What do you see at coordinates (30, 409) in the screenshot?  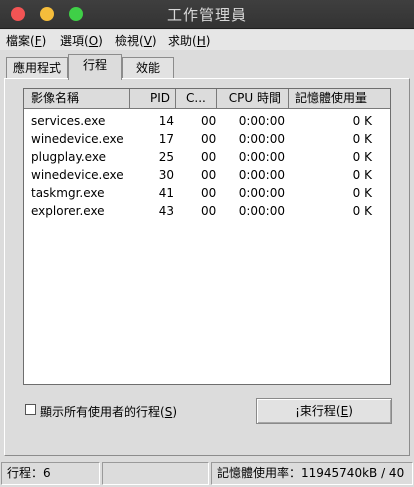 I see `show-all-users-checkbox` at bounding box center [30, 409].